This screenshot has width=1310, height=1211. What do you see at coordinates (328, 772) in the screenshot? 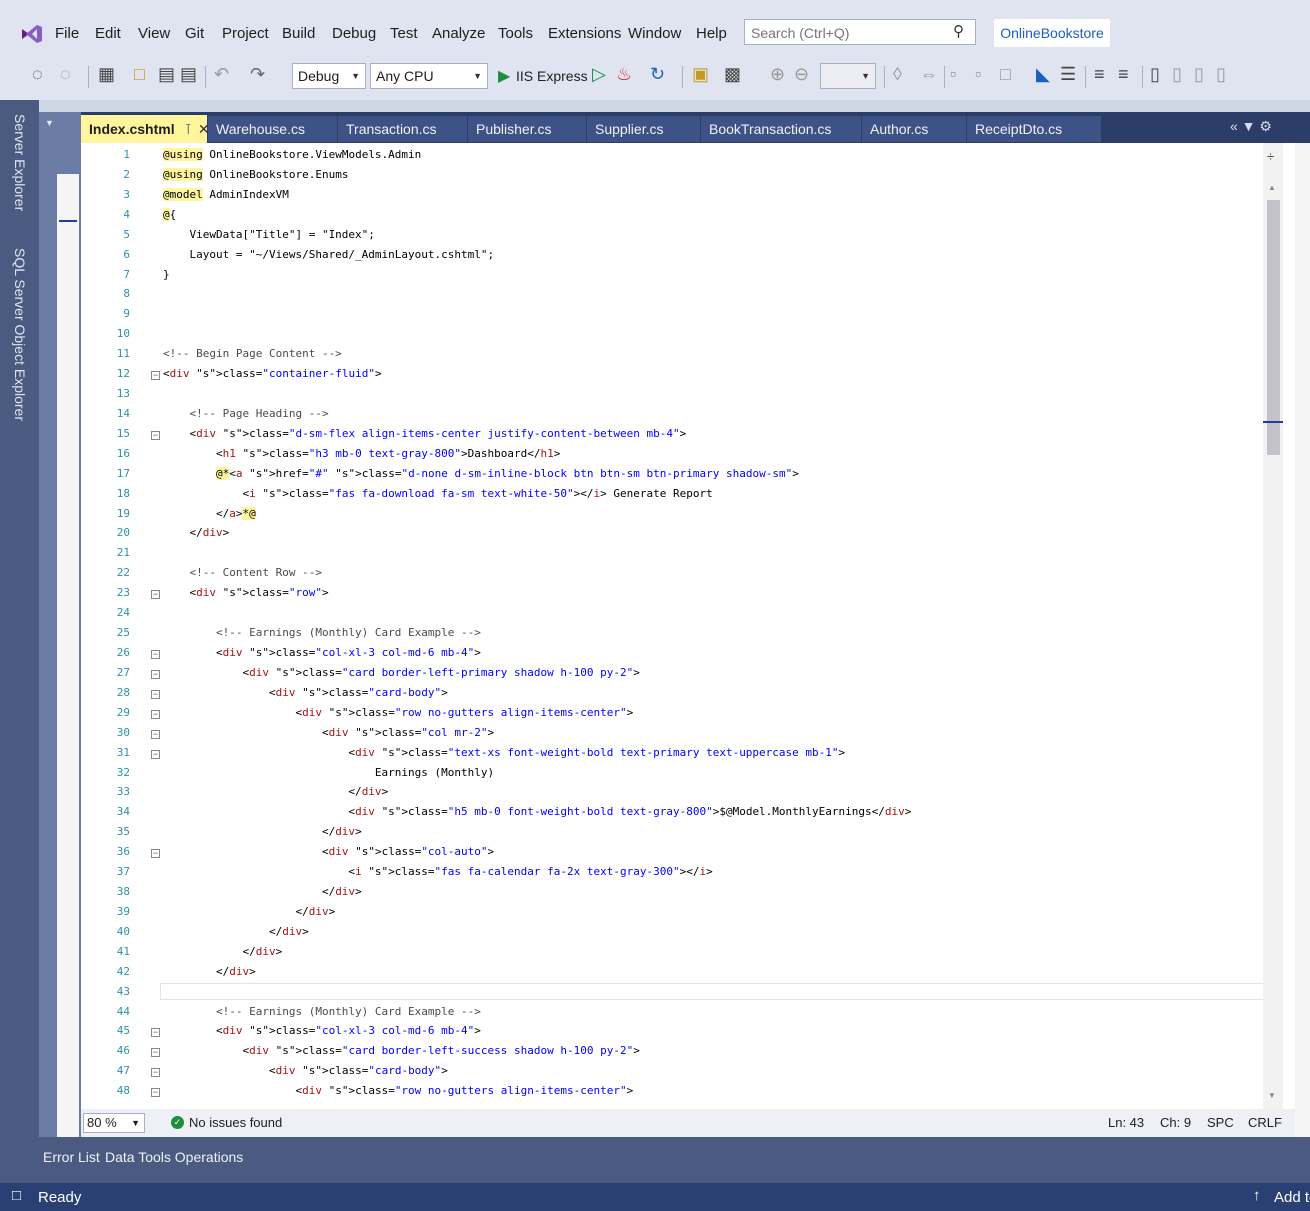
I see `code-line: Earnings (Monthly)` at bounding box center [328, 772].